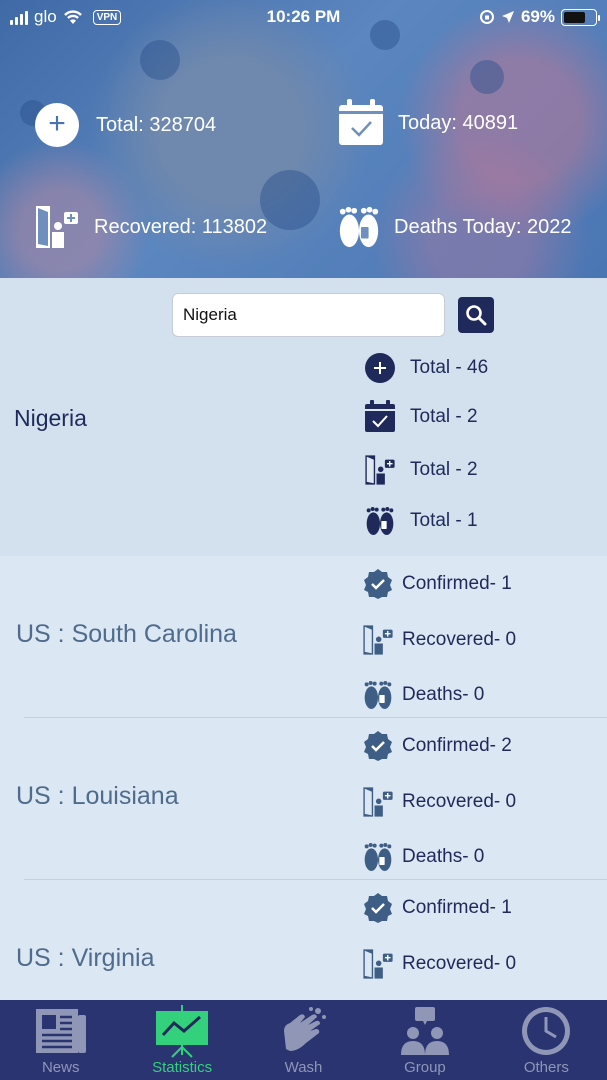  Describe the element at coordinates (182, 1031) in the screenshot. I see `presentation-chart-icon` at that location.